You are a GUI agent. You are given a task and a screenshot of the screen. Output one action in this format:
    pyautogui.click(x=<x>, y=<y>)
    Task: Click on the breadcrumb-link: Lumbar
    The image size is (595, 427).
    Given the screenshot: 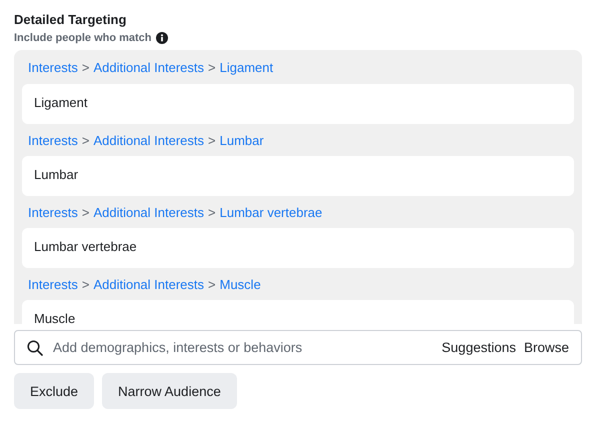 What is the action you would take?
    pyautogui.click(x=242, y=140)
    